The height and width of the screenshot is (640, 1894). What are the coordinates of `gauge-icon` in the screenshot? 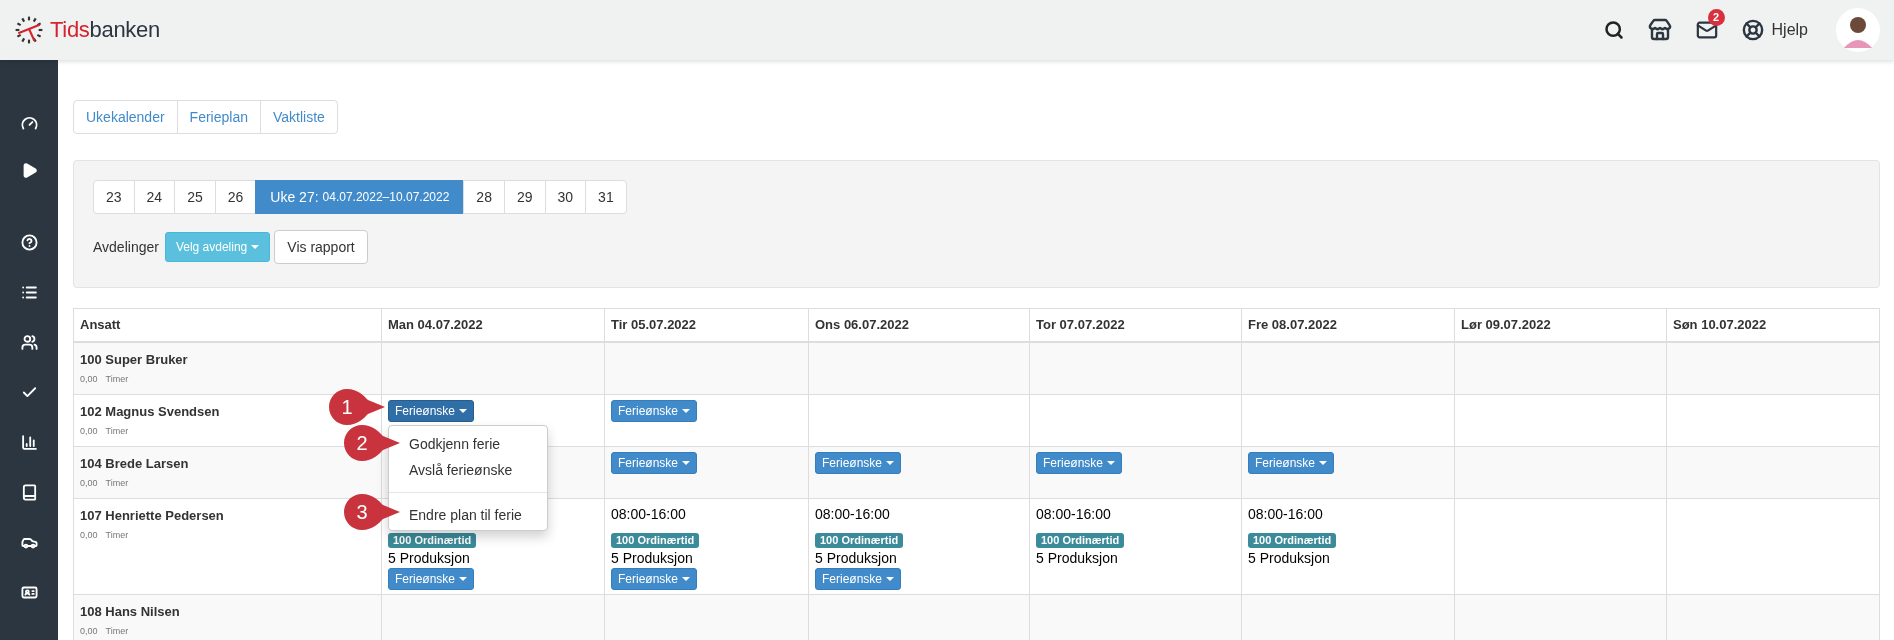 It's located at (29, 123).